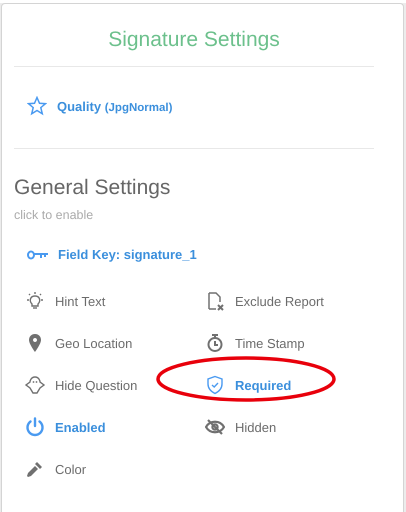 This screenshot has height=512, width=406. What do you see at coordinates (114, 106) in the screenshot?
I see `quality-link: Quality (JpgNormal)` at bounding box center [114, 106].